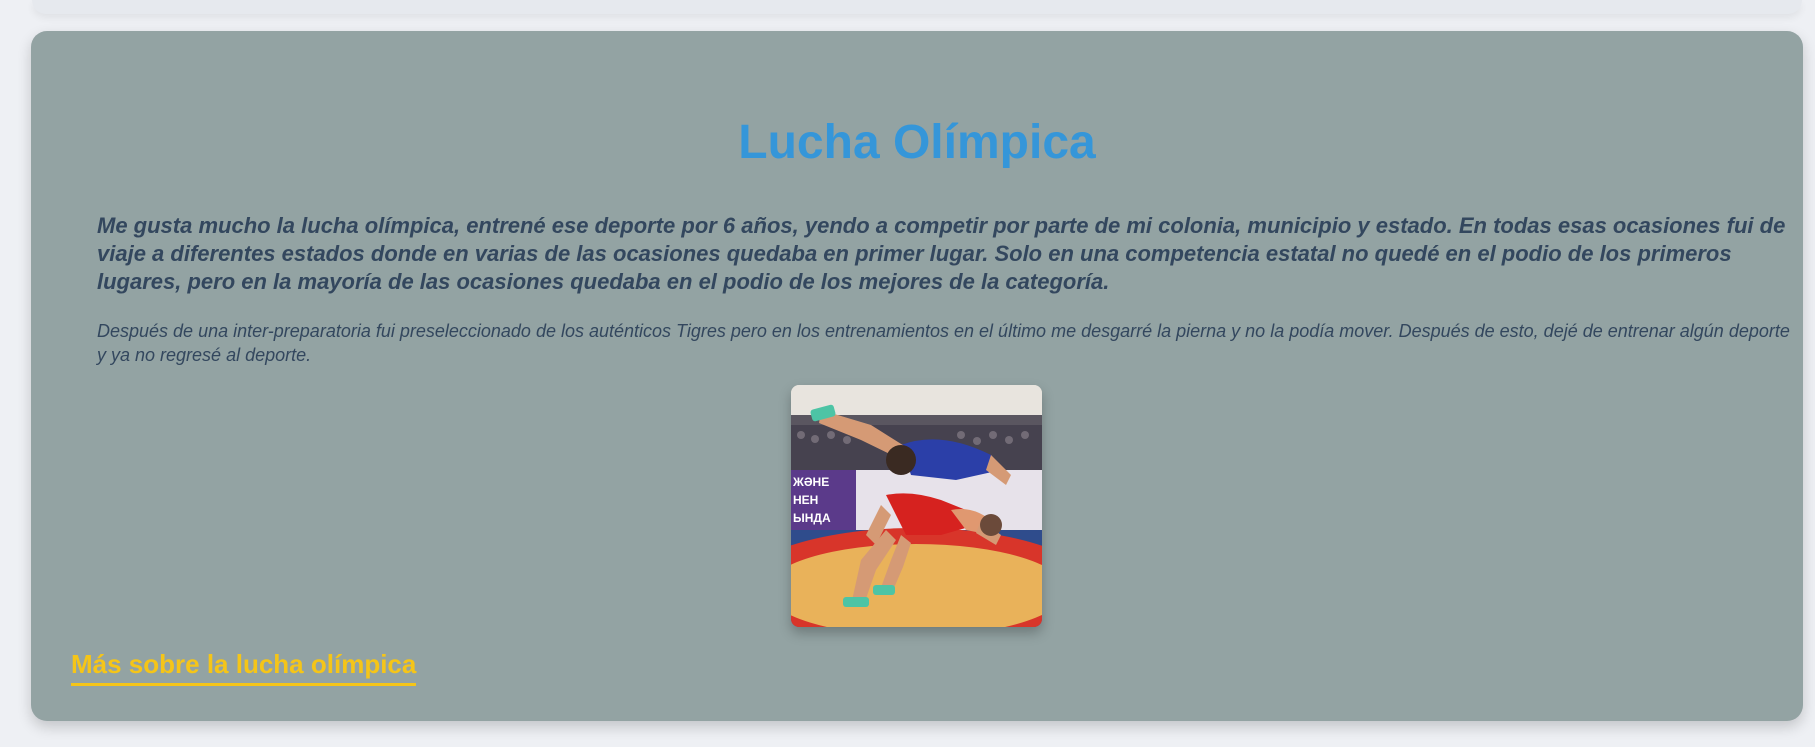  What do you see at coordinates (244, 667) in the screenshot?
I see `more-about-wrestling-link: Más sobre la lucha olímpica` at bounding box center [244, 667].